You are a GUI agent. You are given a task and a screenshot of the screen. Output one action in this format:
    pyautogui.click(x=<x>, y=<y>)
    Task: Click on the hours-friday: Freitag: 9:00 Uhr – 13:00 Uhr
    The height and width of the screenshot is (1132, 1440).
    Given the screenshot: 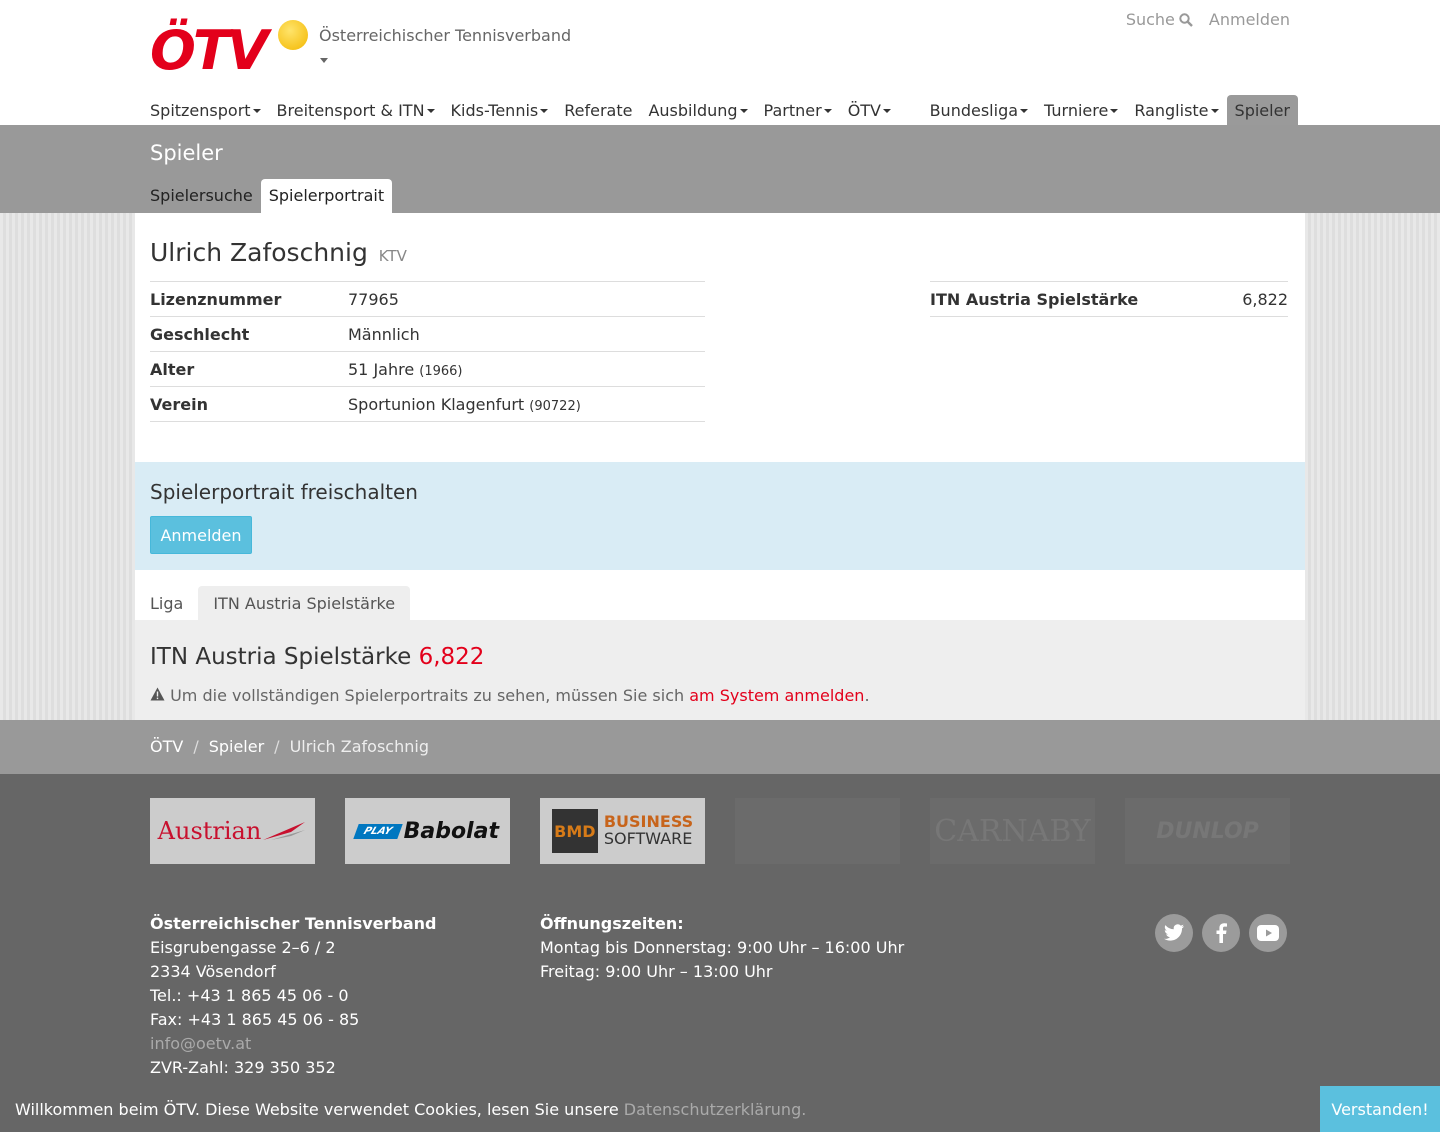 What is the action you would take?
    pyautogui.click(x=656, y=971)
    